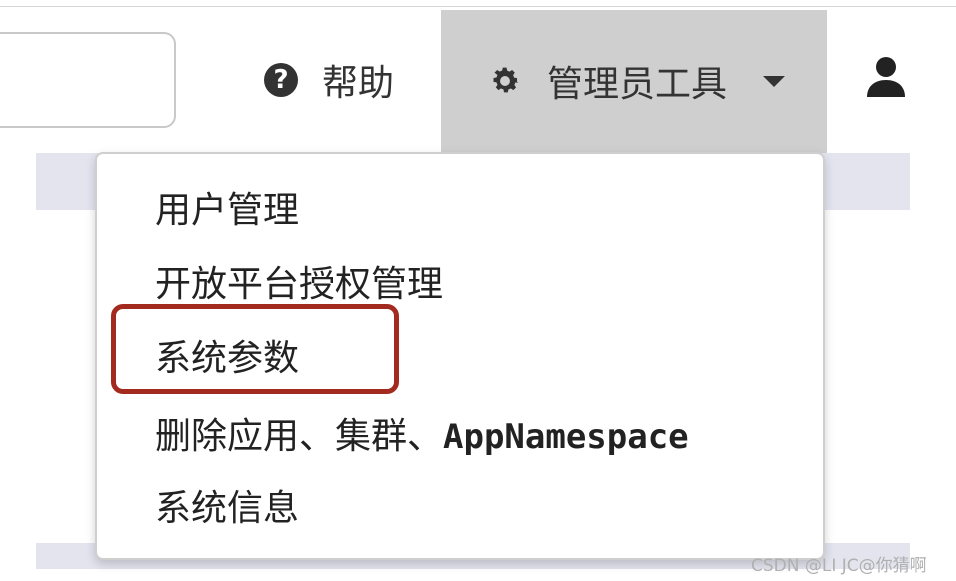  Describe the element at coordinates (886, 77) in the screenshot. I see `user-icon` at that location.